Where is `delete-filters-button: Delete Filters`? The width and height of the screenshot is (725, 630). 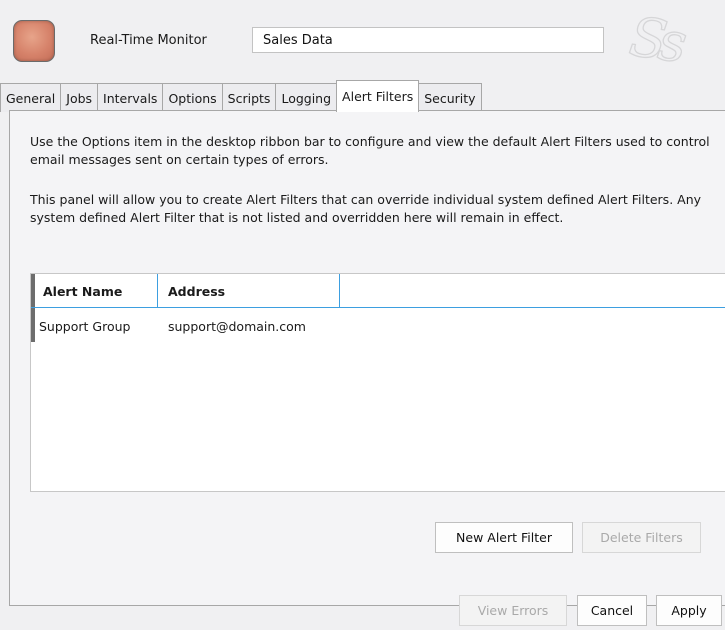
delete-filters-button: Delete Filters is located at coordinates (641, 537).